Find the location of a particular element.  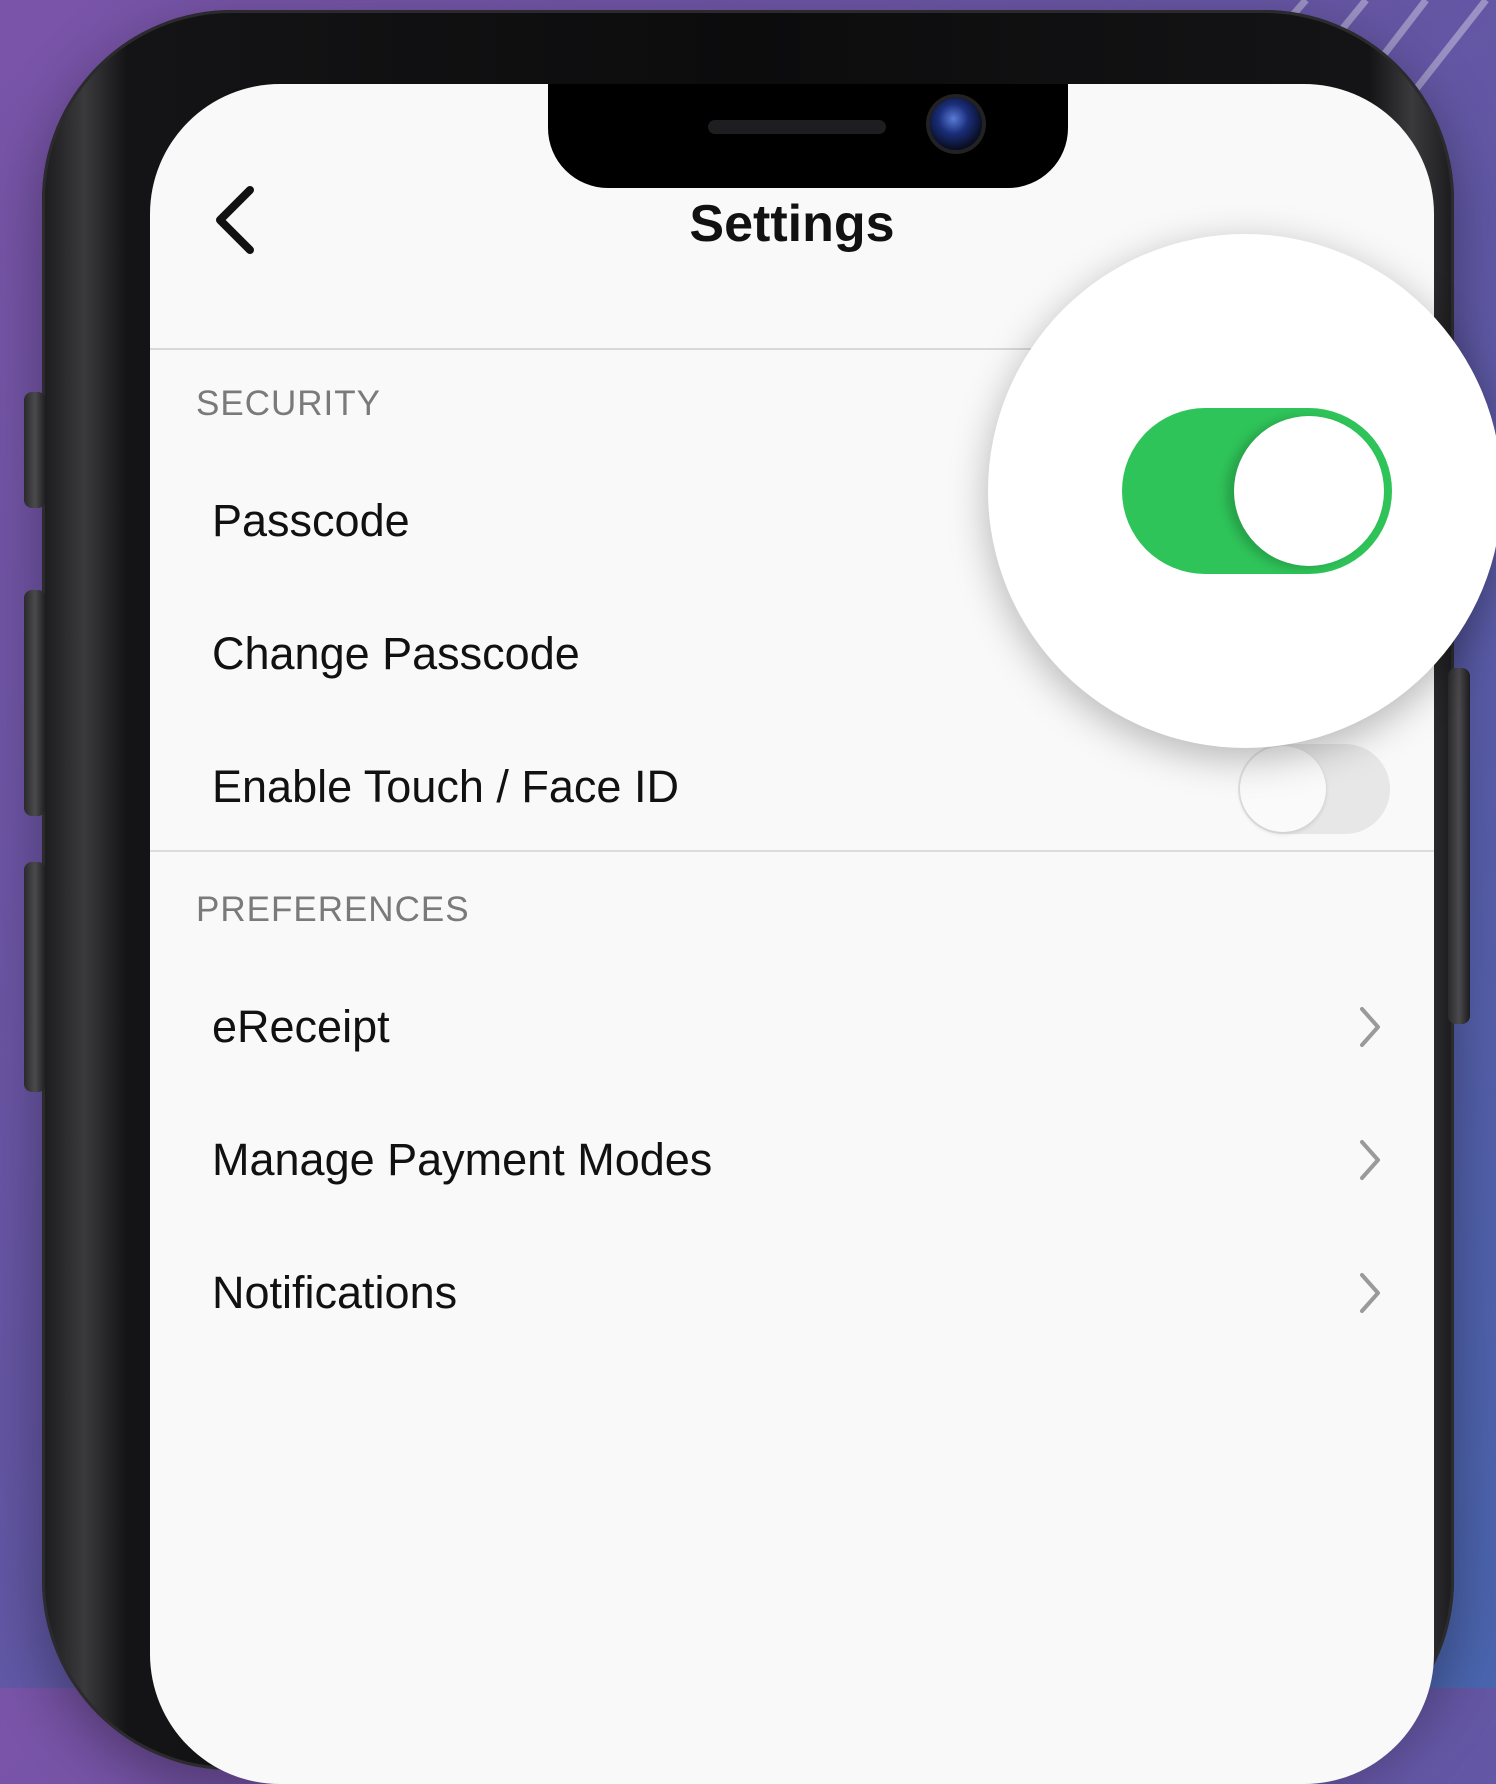

settings-row-label: Enable Touch / Face ID is located at coordinates (445, 786).